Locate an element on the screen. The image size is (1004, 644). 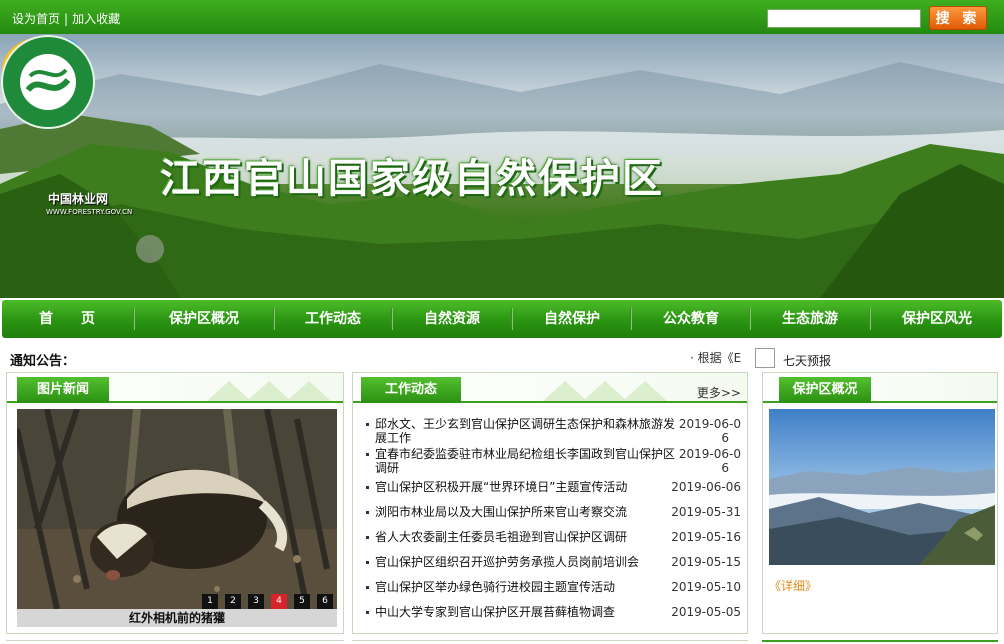
overview-panel: 保护区概况 《详细》 is located at coordinates (880, 503).